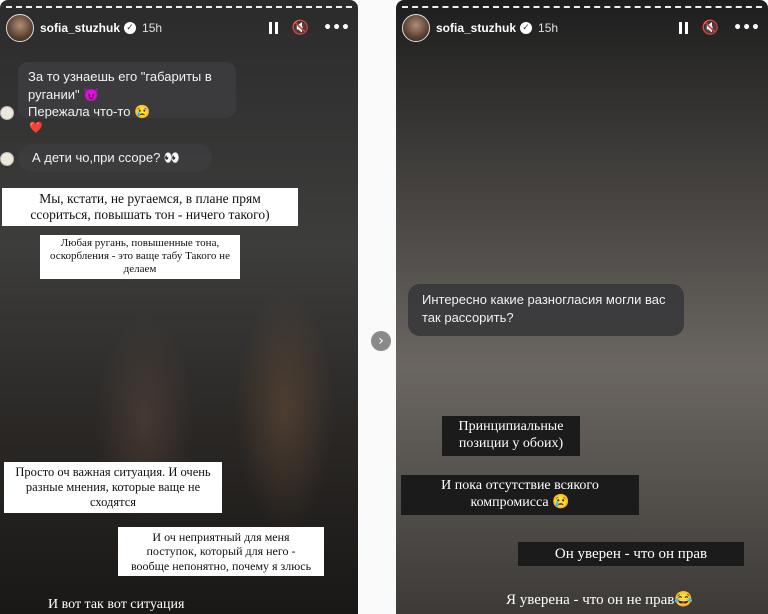 Image resolution: width=768 pixels, height=614 pixels. Describe the element at coordinates (511, 436) in the screenshot. I see `caption: Принципиальные позиции у обоих)` at that location.